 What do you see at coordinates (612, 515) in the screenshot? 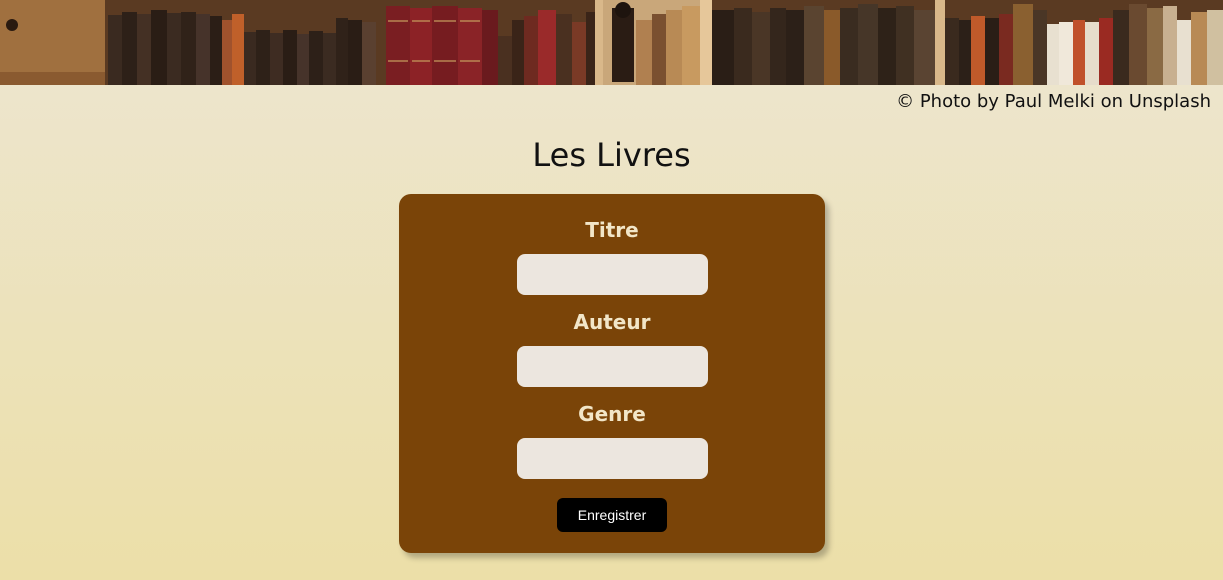
I see `enregistrer-button: Enregistrer` at bounding box center [612, 515].